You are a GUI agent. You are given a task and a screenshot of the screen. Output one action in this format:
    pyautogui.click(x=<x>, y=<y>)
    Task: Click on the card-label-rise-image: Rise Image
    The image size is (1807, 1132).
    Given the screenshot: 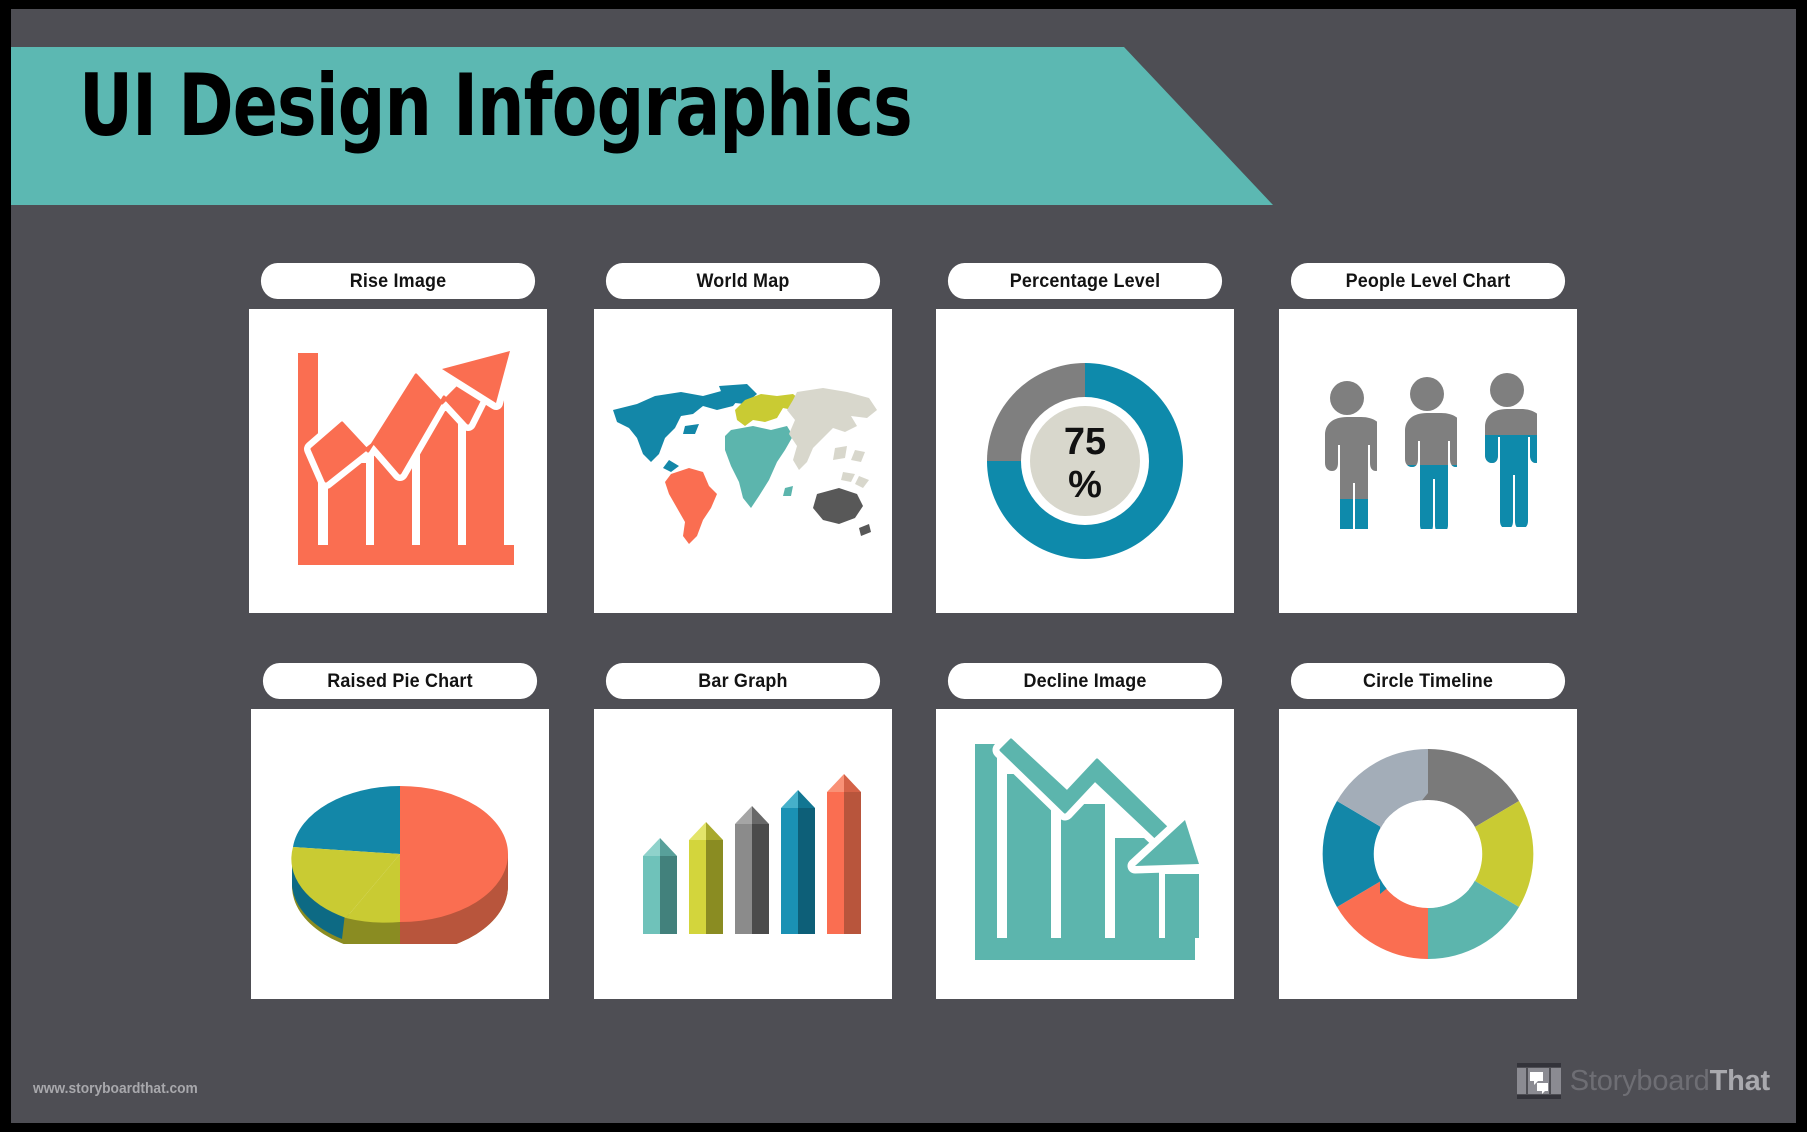 What is the action you would take?
    pyautogui.click(x=398, y=281)
    